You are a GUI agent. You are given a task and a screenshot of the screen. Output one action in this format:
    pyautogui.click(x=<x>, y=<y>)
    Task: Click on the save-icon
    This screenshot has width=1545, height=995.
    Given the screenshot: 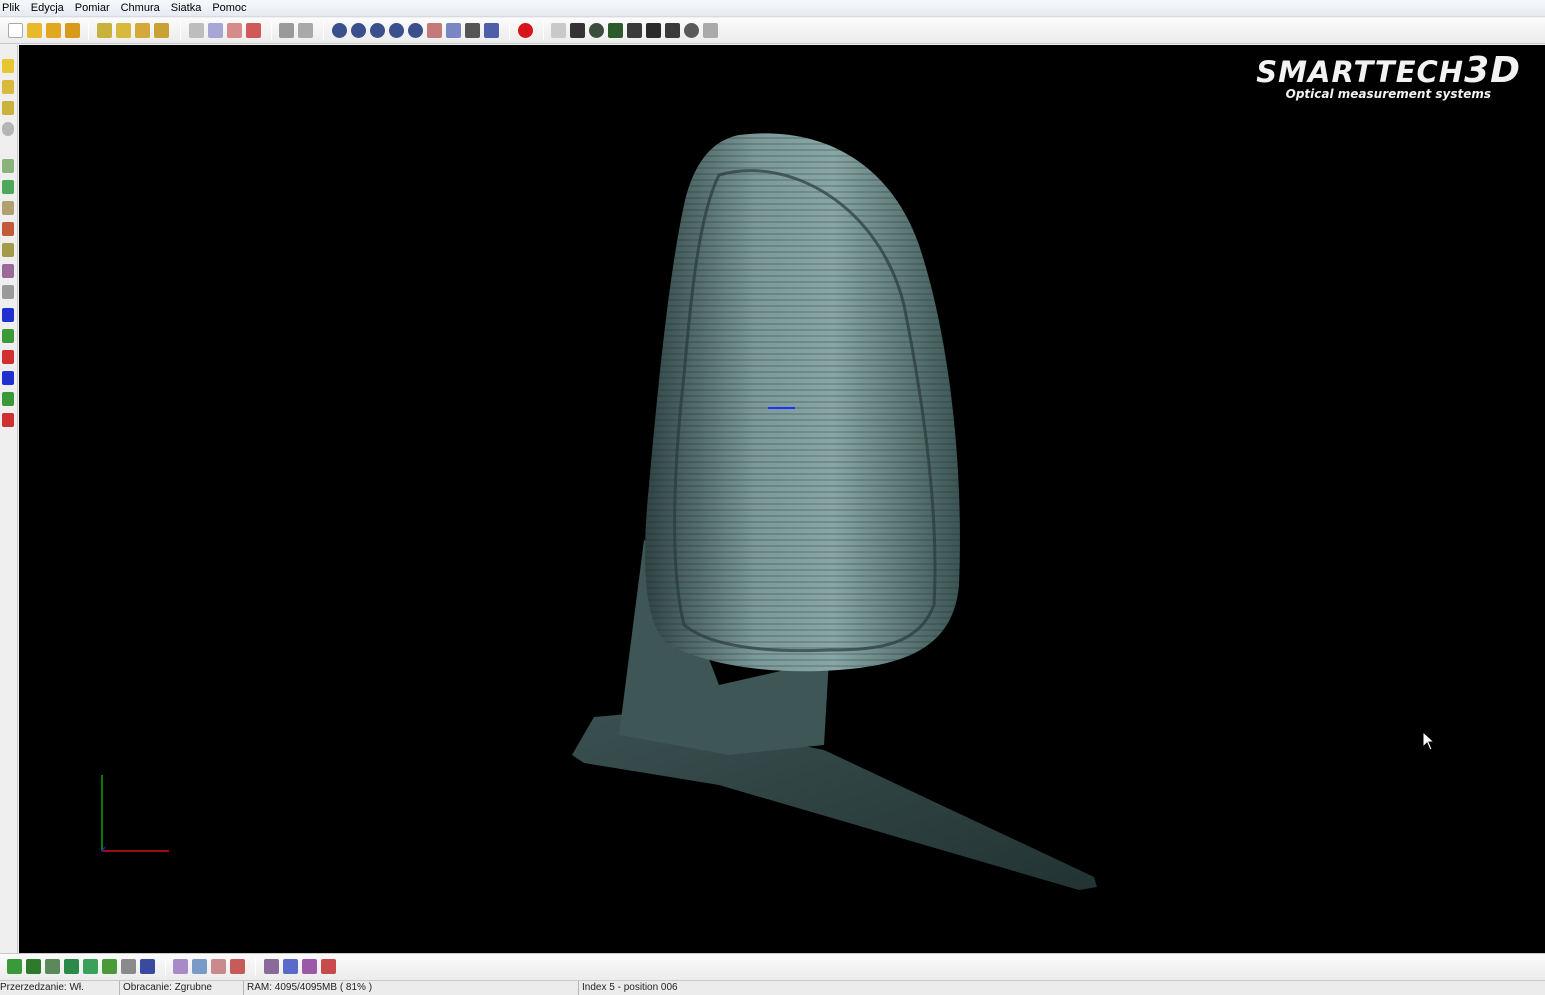 What is the action you would take?
    pyautogui.click(x=53, y=30)
    